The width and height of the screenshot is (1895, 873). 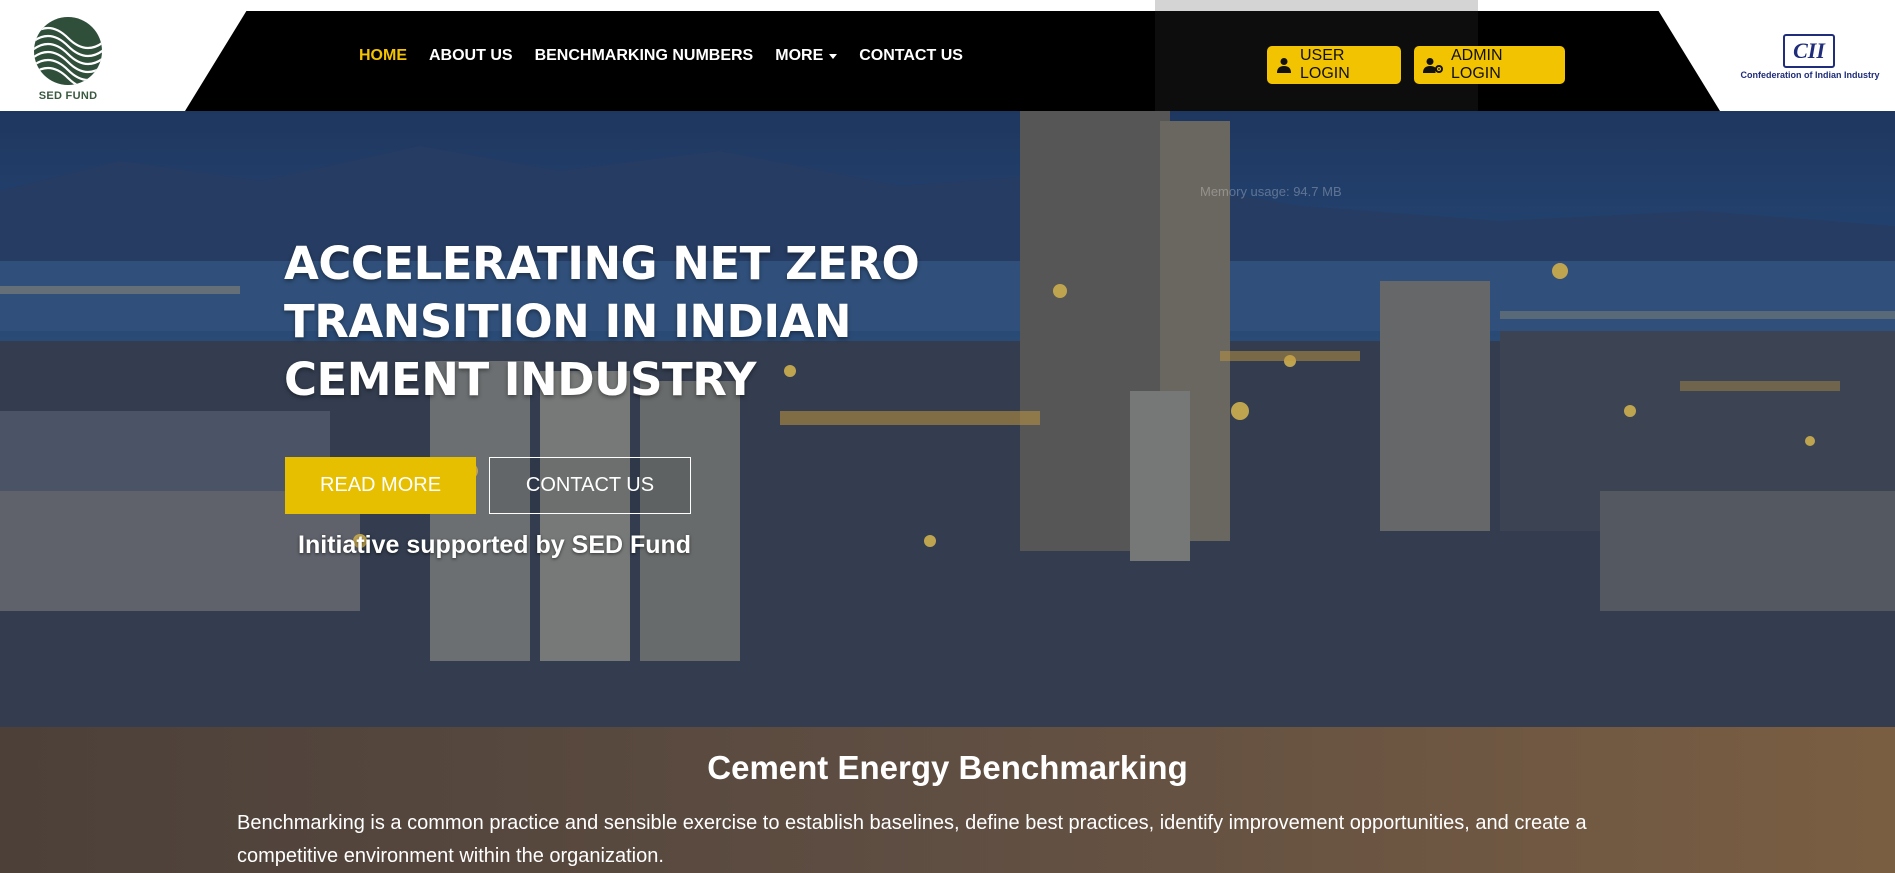 What do you see at coordinates (68, 51) in the screenshot?
I see `sed-fund-emblem-icon` at bounding box center [68, 51].